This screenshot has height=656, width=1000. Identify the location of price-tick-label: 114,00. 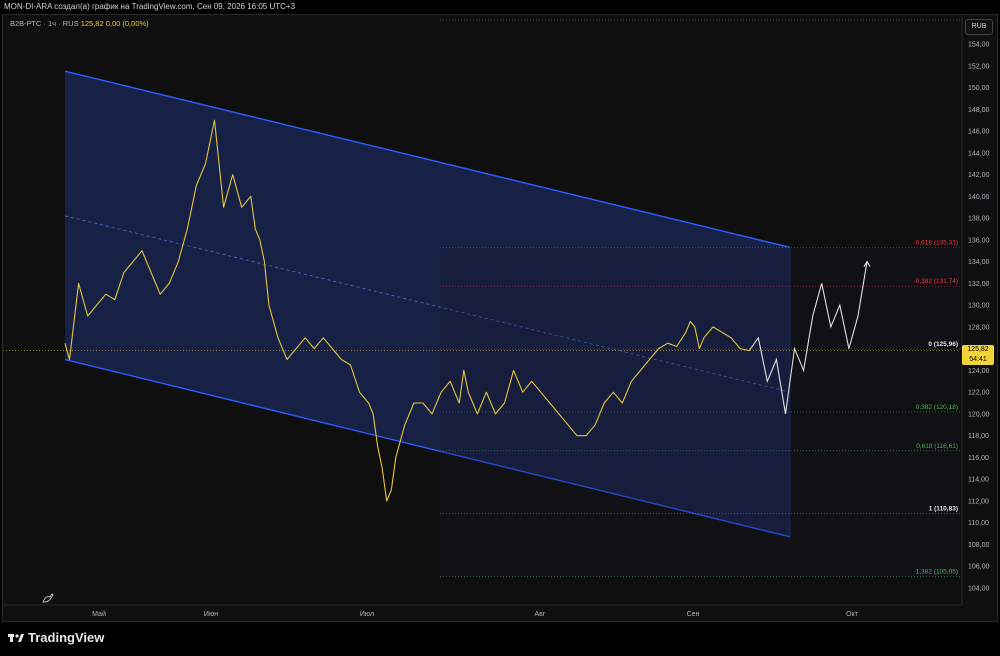
(978, 480).